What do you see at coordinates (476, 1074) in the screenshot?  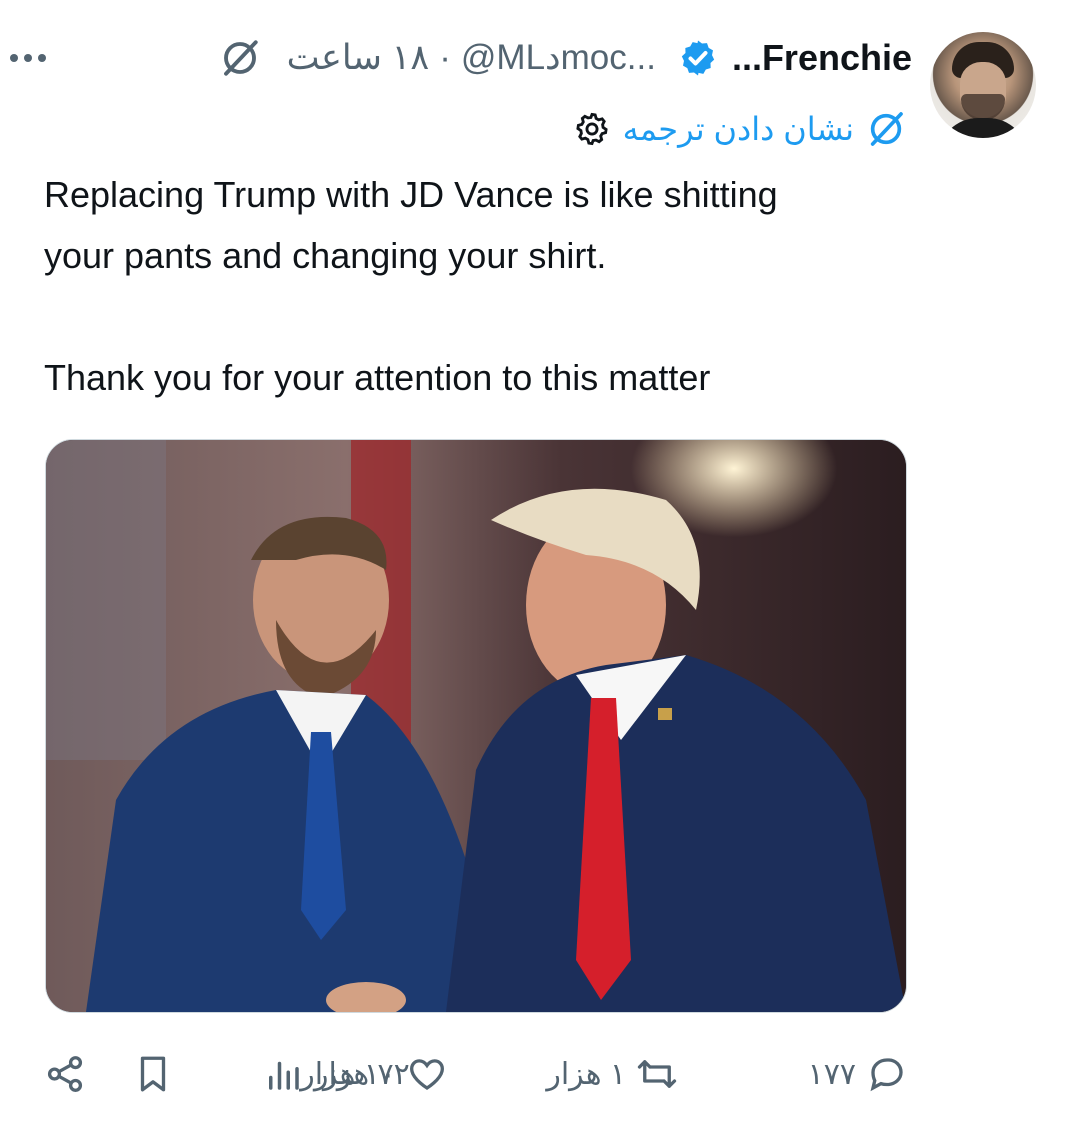 I see `tweet-actions: ۱۷۷ ۱ هزار ۱۰ هزار ۷۲ هزار` at bounding box center [476, 1074].